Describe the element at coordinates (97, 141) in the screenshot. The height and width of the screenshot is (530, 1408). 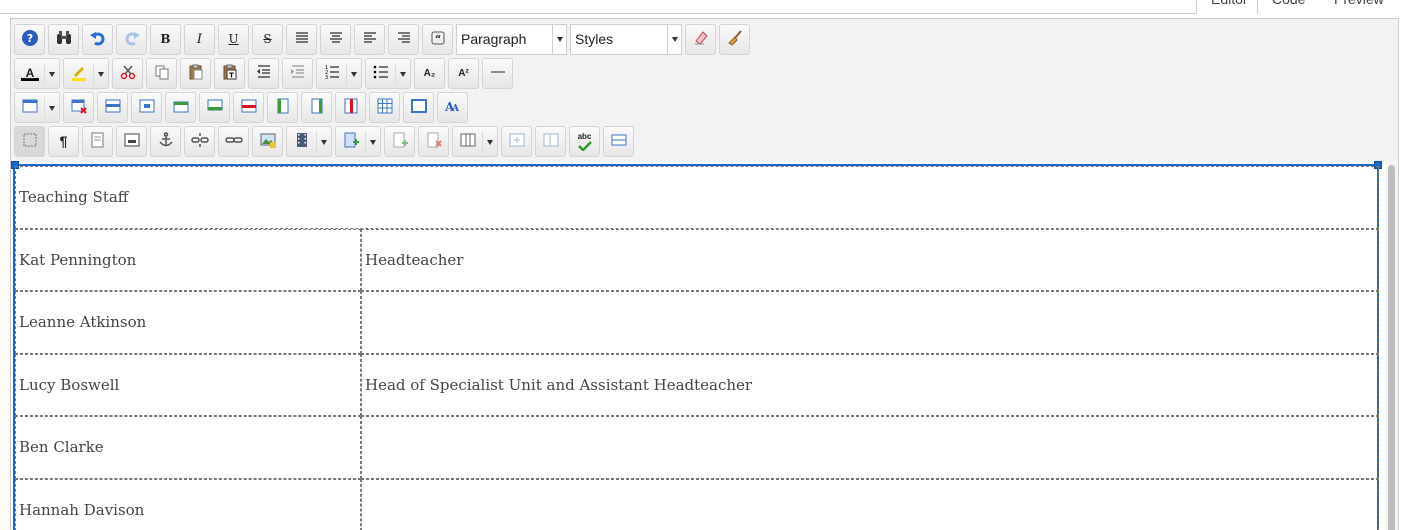
I see `insert-template-button` at that location.